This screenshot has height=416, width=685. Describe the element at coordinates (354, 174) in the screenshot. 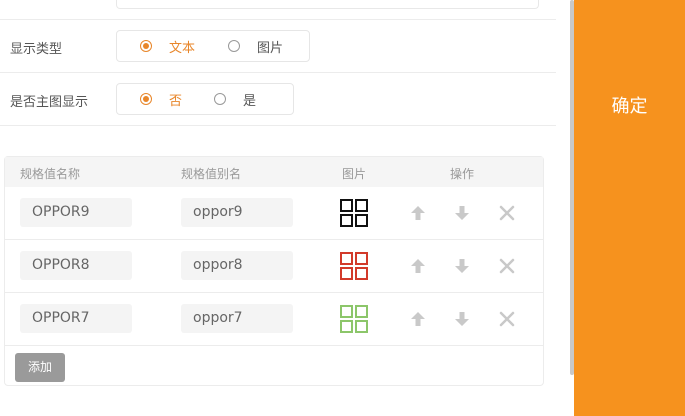

I see `header-image: 图片` at that location.